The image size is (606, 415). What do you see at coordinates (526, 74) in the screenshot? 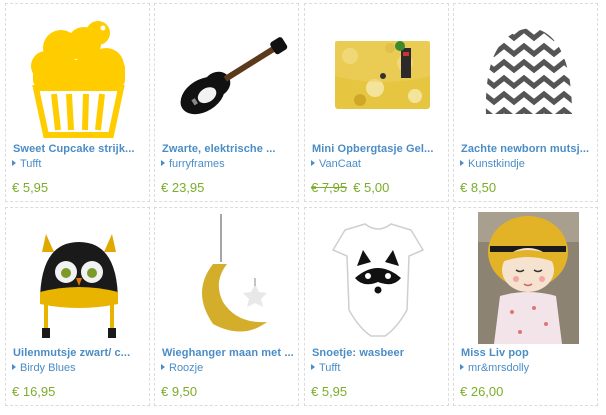
I see `chevron-hat-image` at bounding box center [526, 74].